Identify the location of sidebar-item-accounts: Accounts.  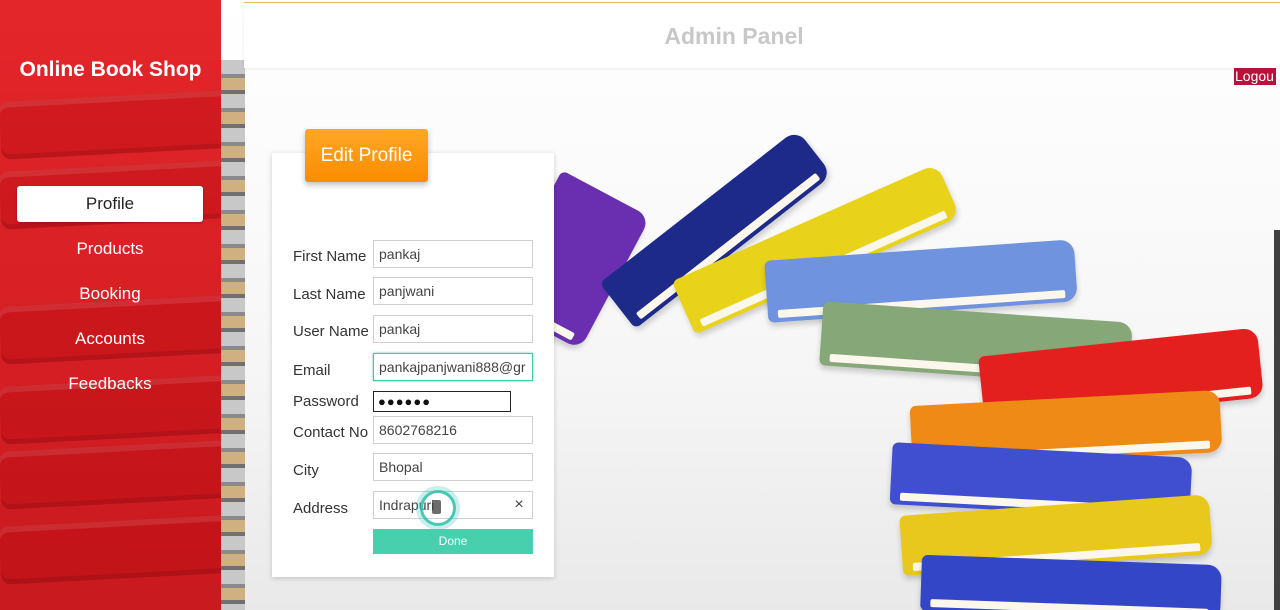
(110, 339).